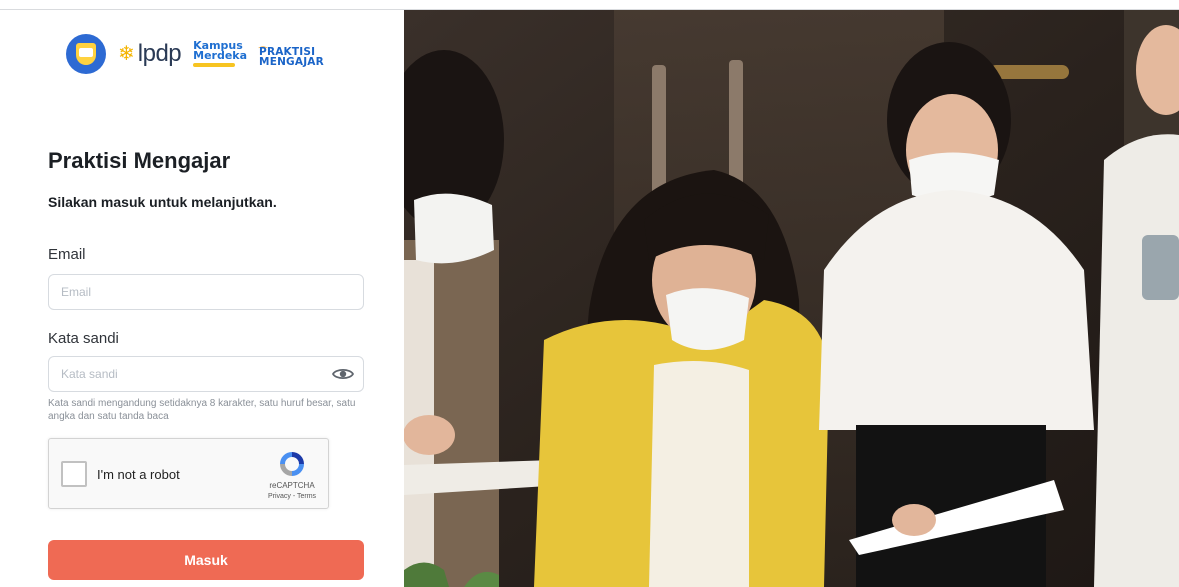 The image size is (1179, 587). I want to click on email-input, so click(206, 292).